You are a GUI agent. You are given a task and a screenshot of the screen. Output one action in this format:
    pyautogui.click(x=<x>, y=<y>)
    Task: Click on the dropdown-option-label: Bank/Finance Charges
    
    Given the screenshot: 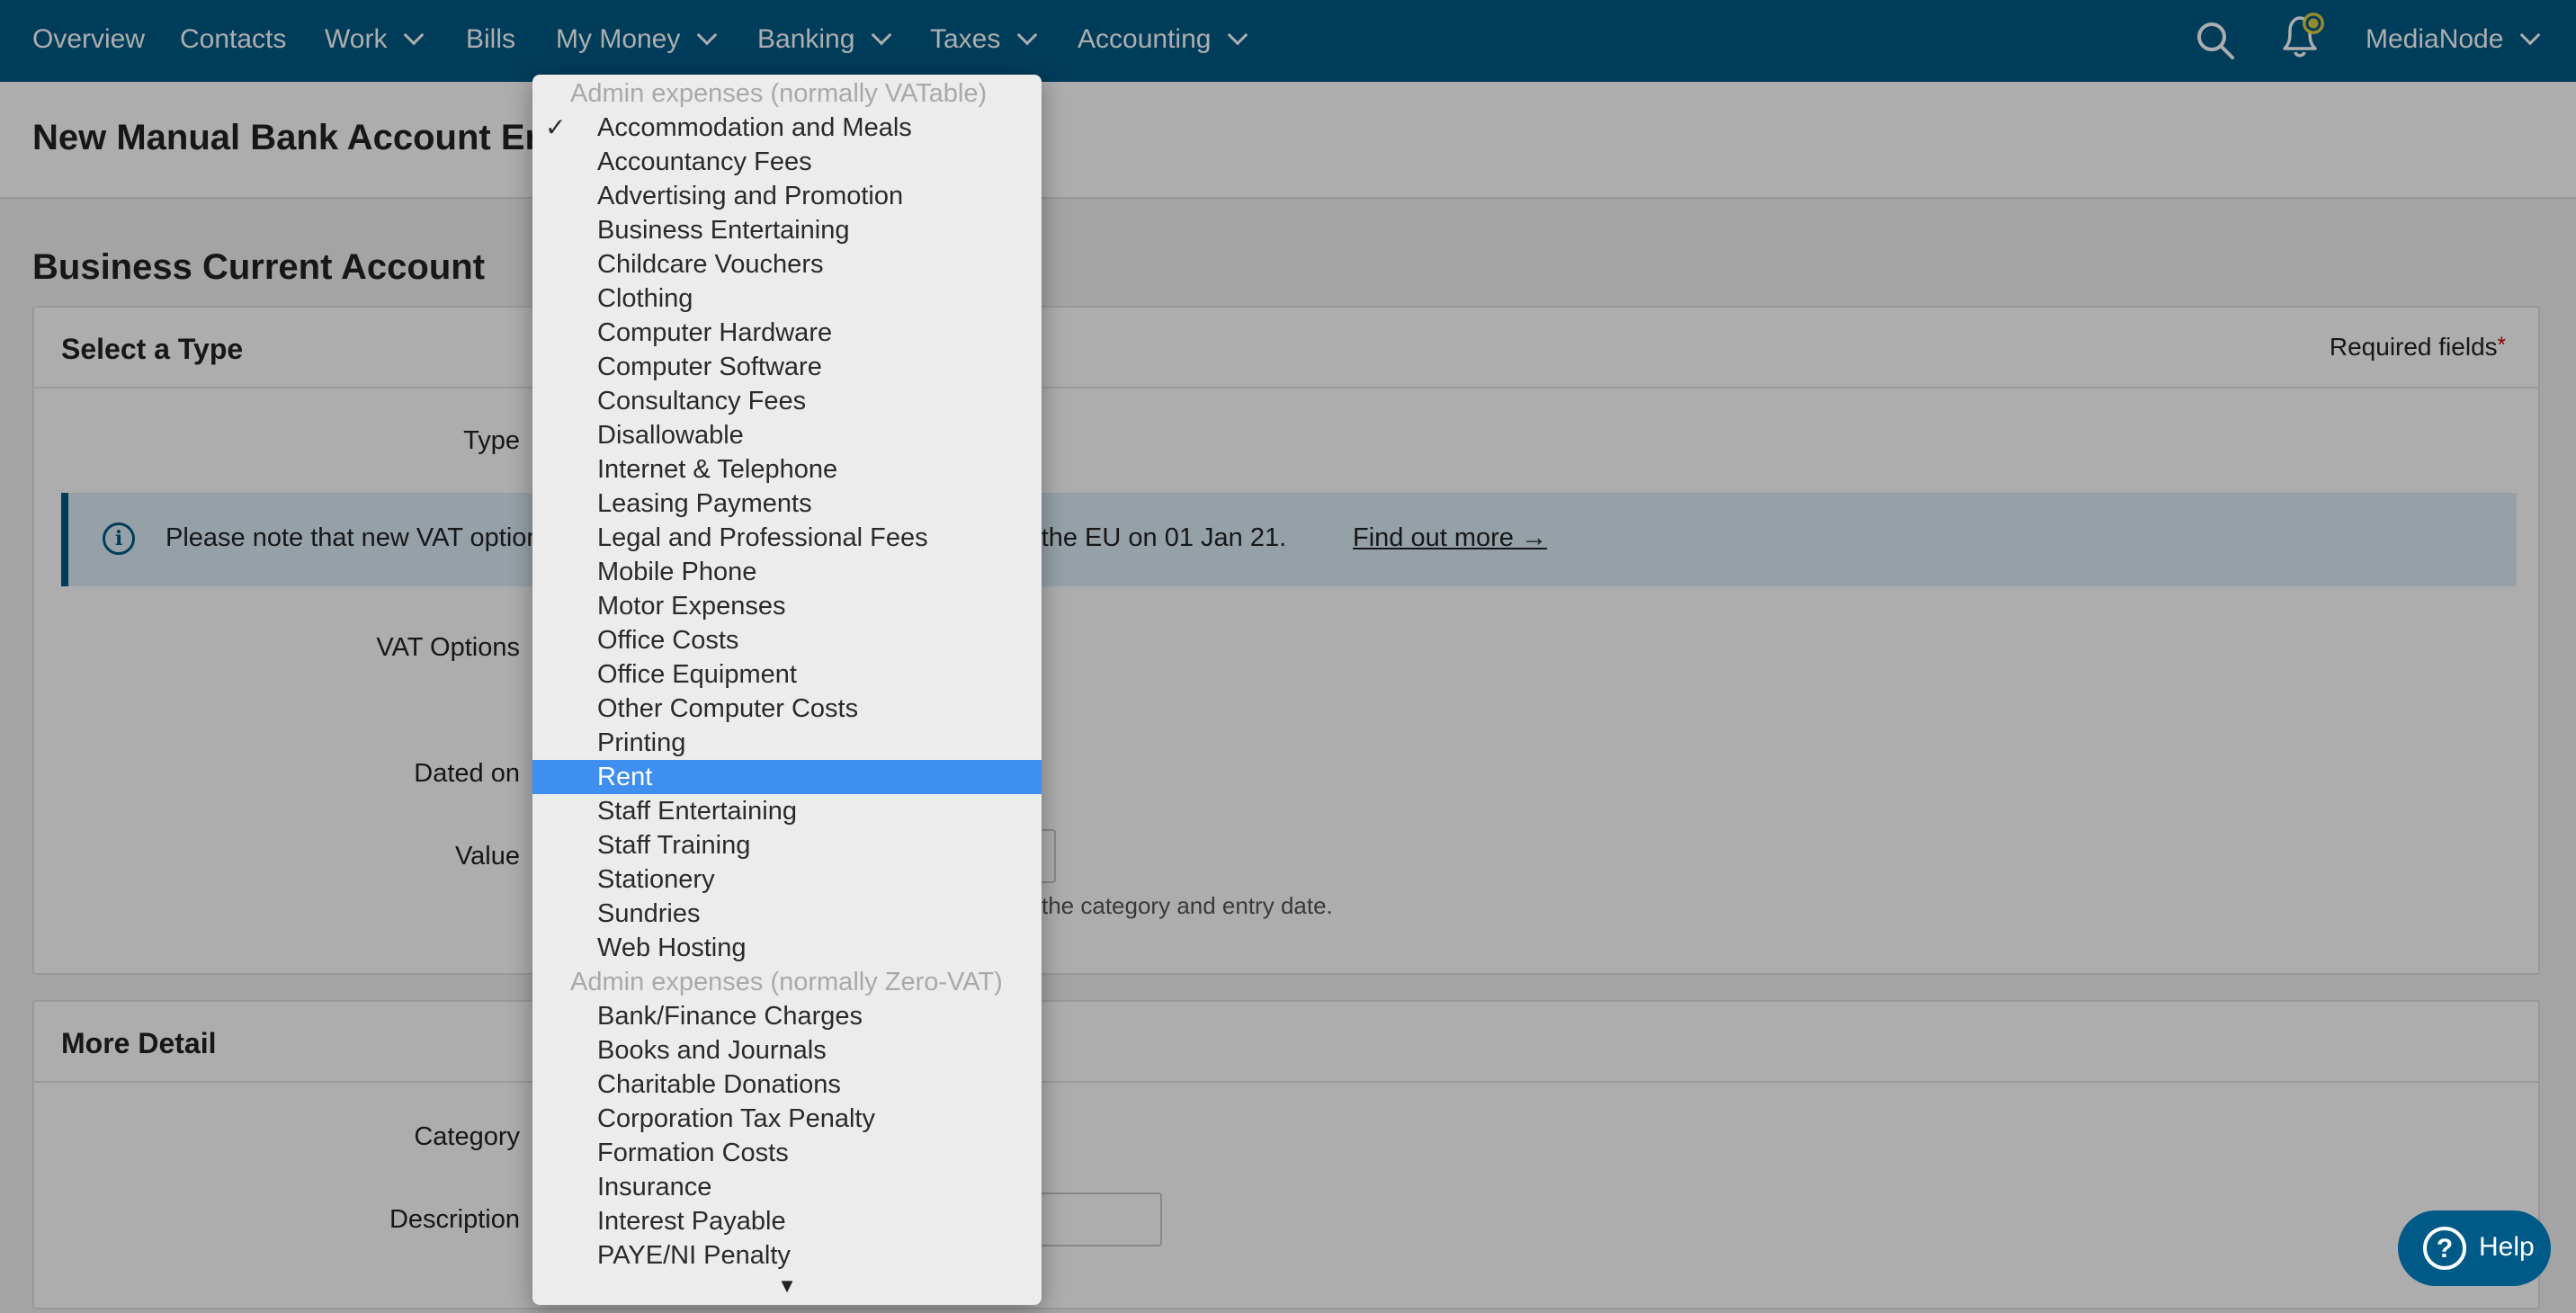 What is the action you would take?
    pyautogui.click(x=730, y=1016)
    